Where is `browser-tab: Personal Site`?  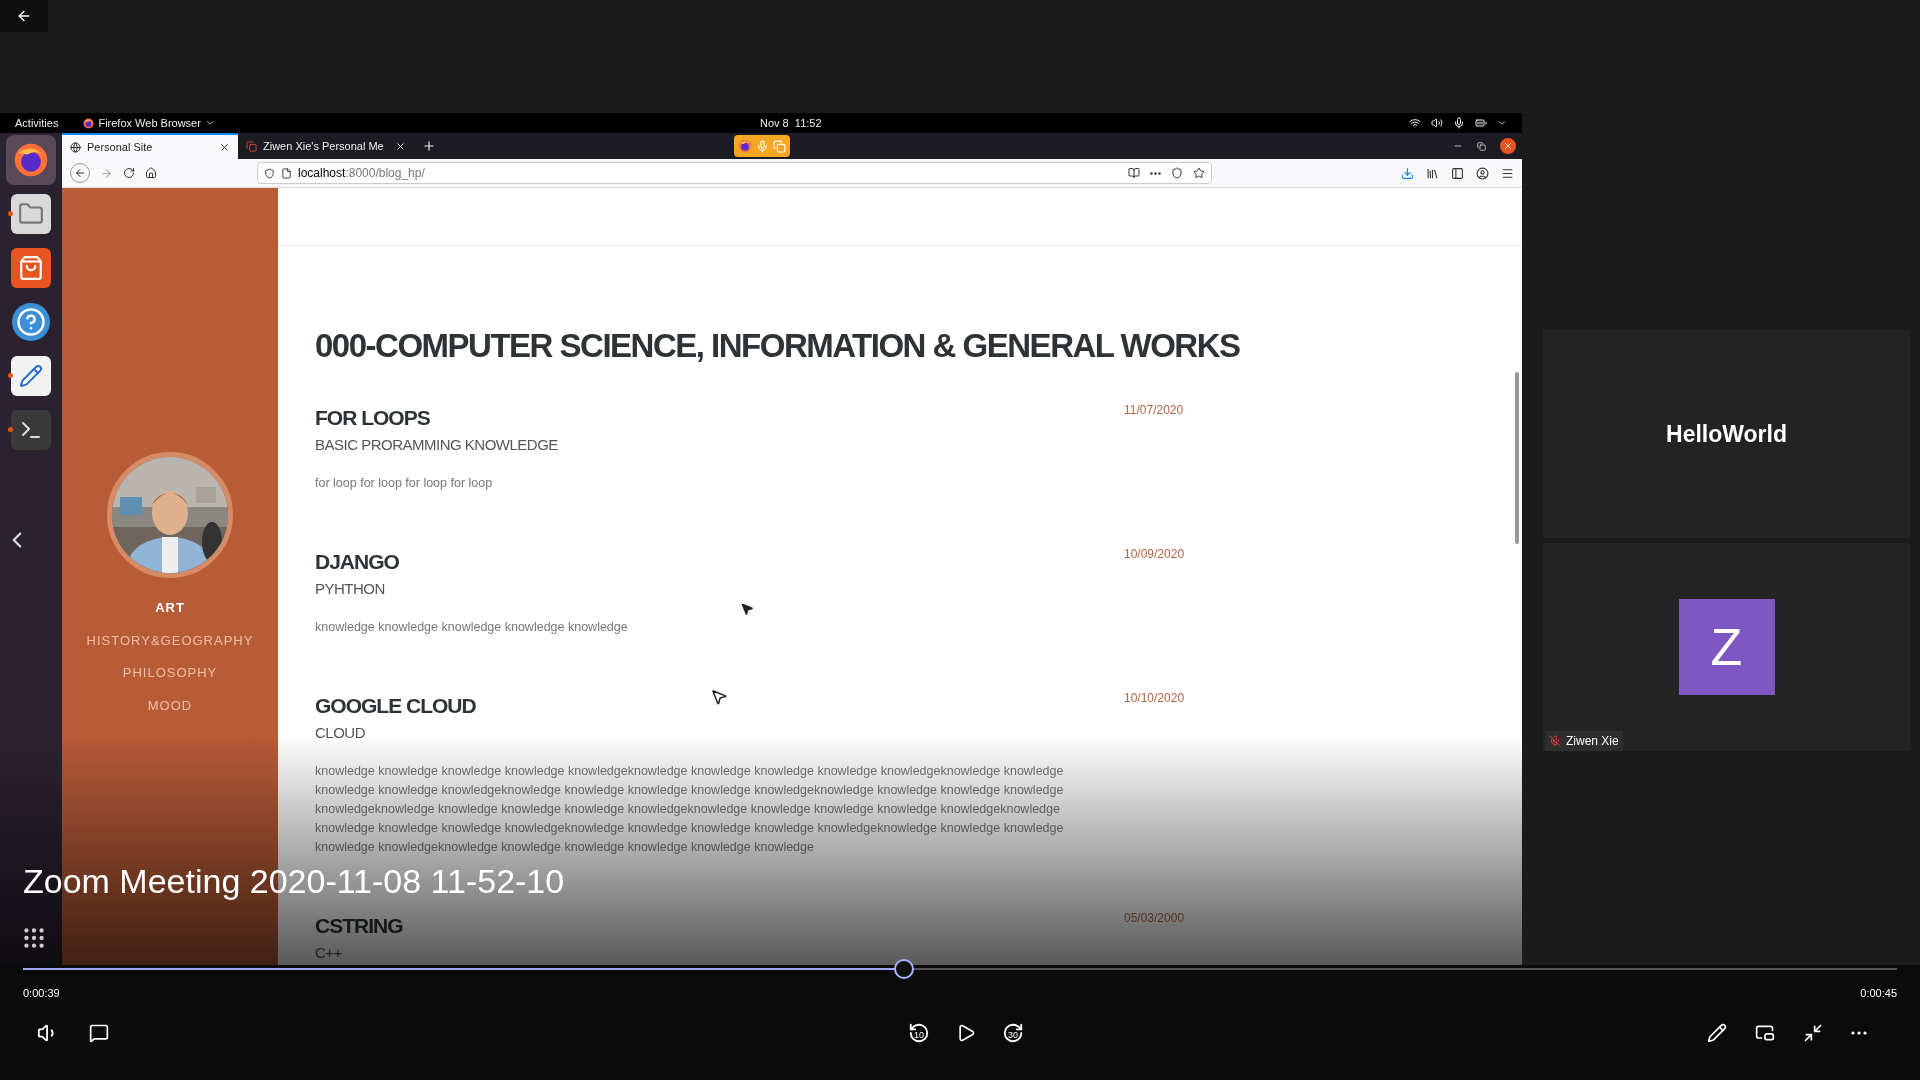 browser-tab: Personal Site is located at coordinates (150, 146).